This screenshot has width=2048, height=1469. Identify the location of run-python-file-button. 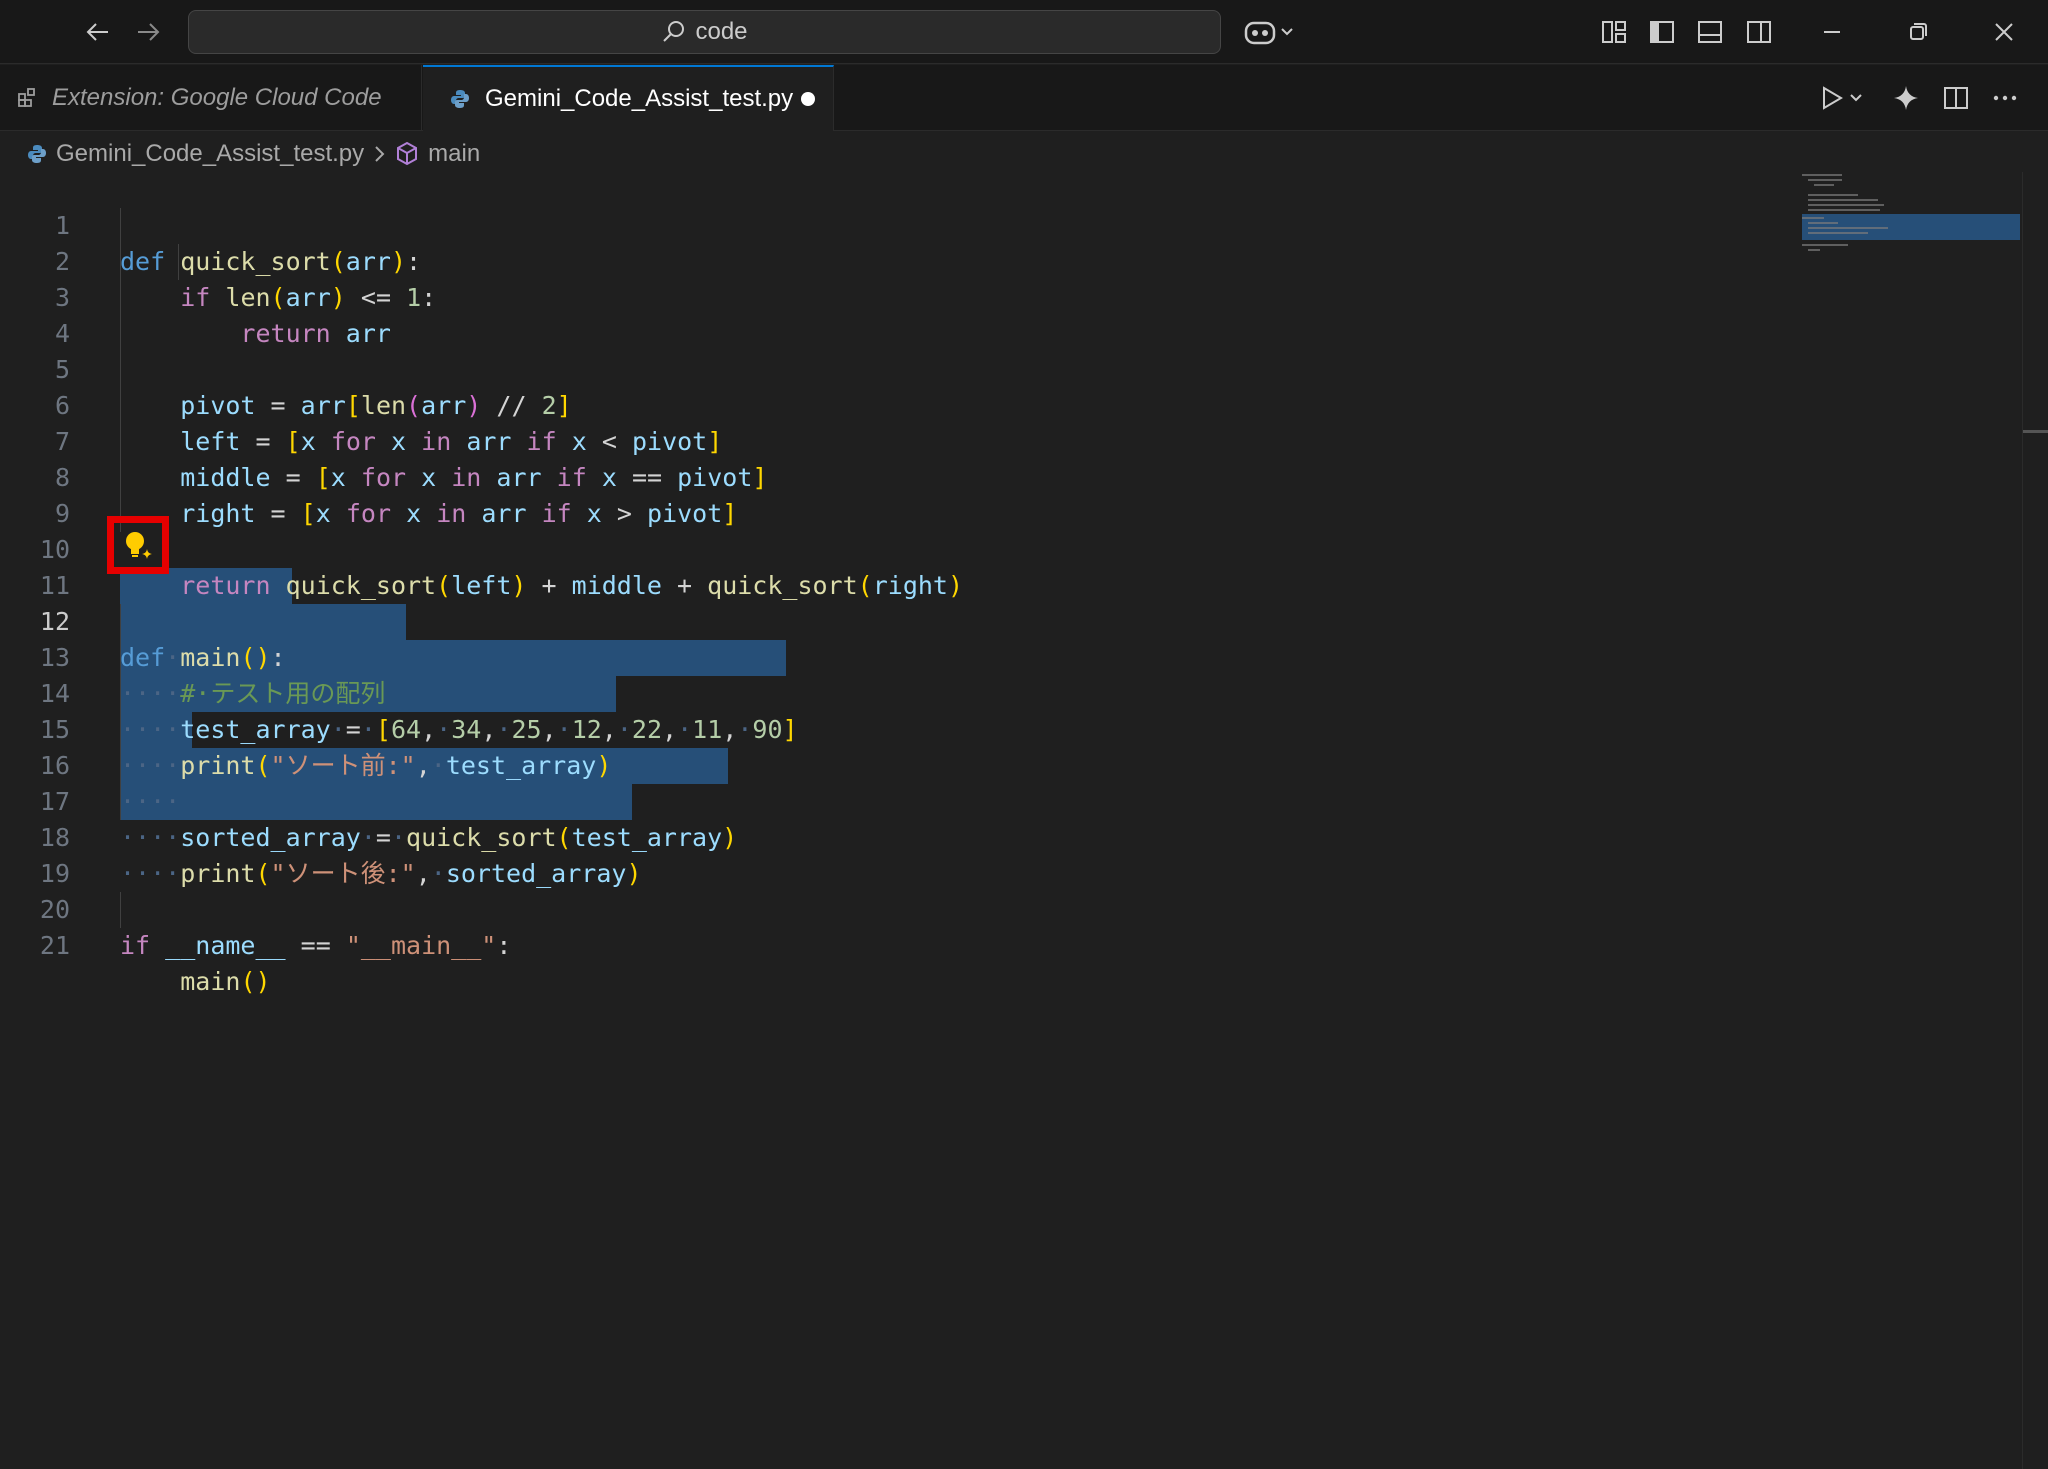
(1842, 98).